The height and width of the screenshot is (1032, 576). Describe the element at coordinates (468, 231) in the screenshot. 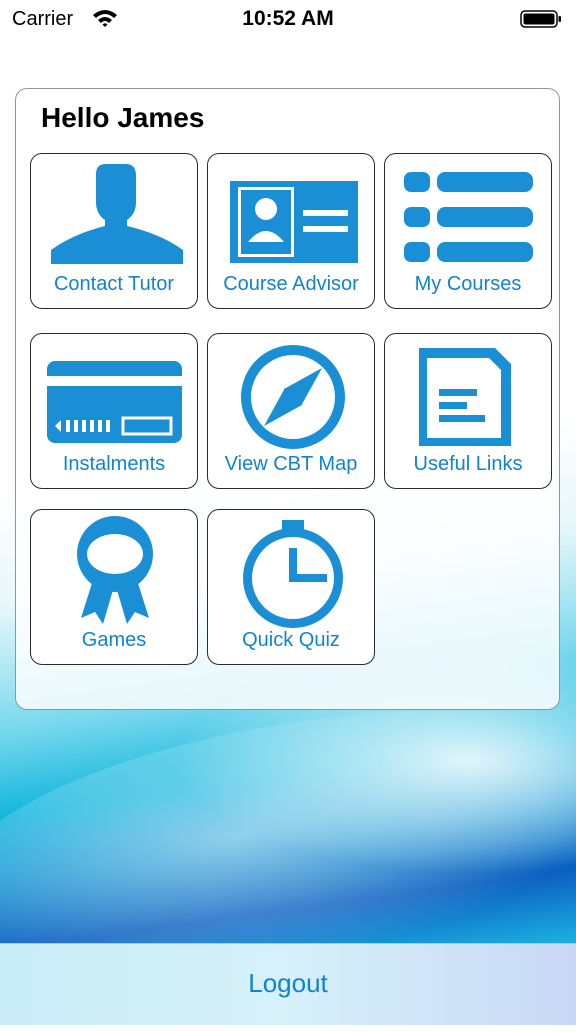

I see `my-courses-tile: My Courses` at that location.